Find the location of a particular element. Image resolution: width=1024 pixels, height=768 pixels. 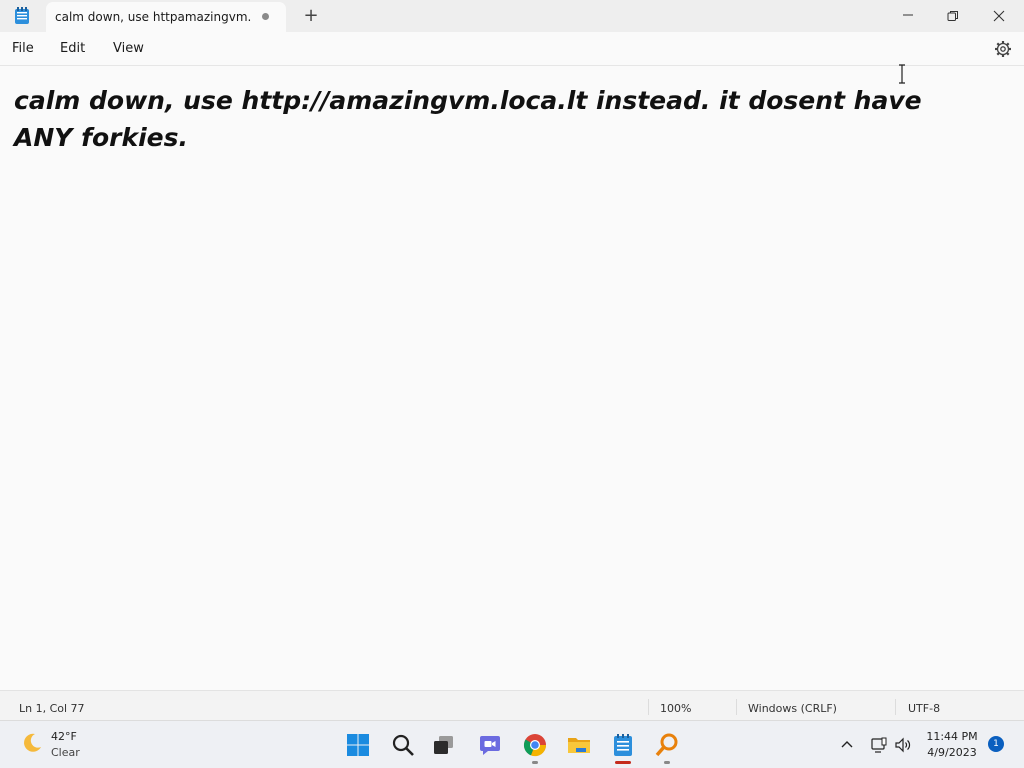

minimize-icon is located at coordinates (908, 15).